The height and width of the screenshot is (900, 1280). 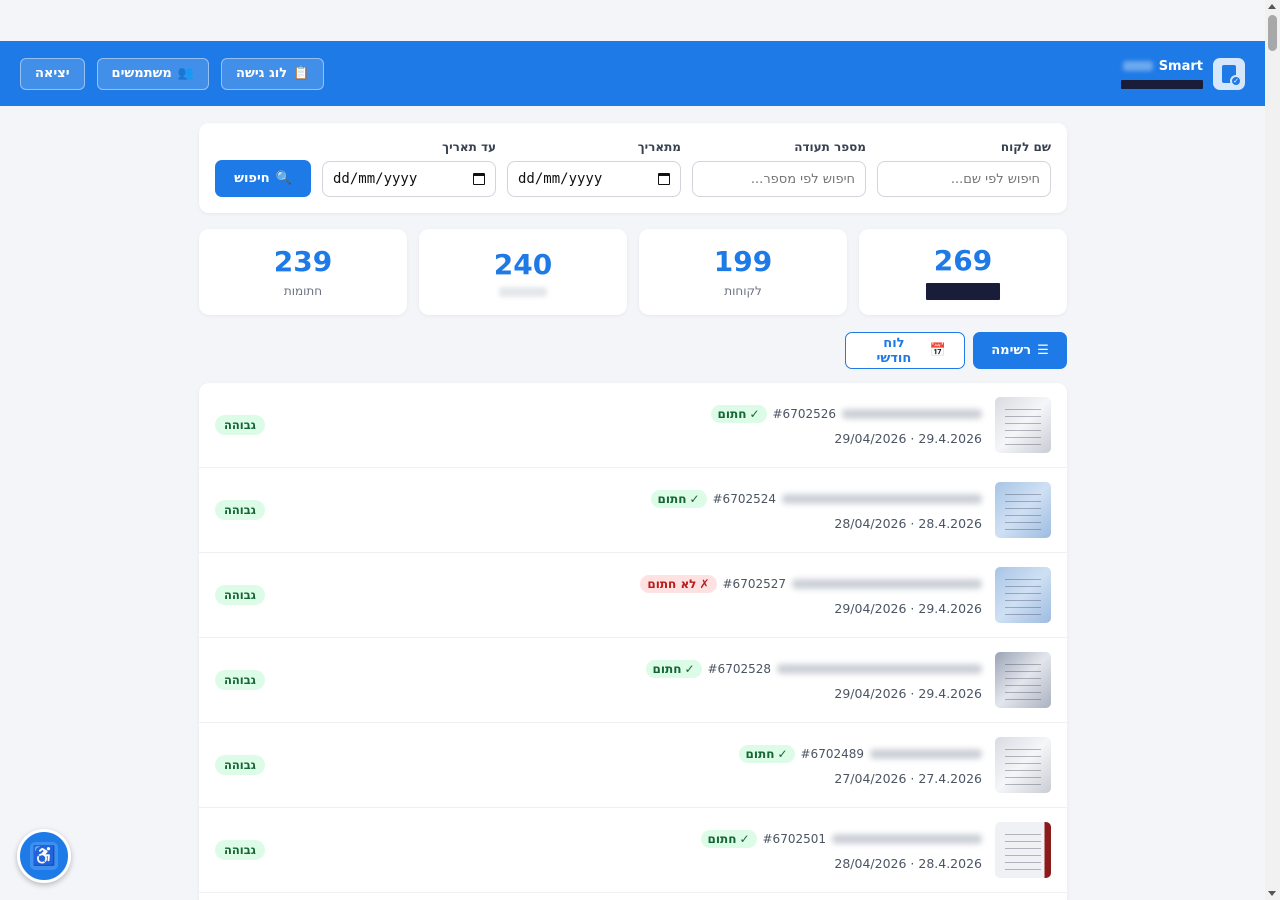 I want to click on from-date-filter: מתאריך dd/mm/yyyy, so click(x=594, y=168).